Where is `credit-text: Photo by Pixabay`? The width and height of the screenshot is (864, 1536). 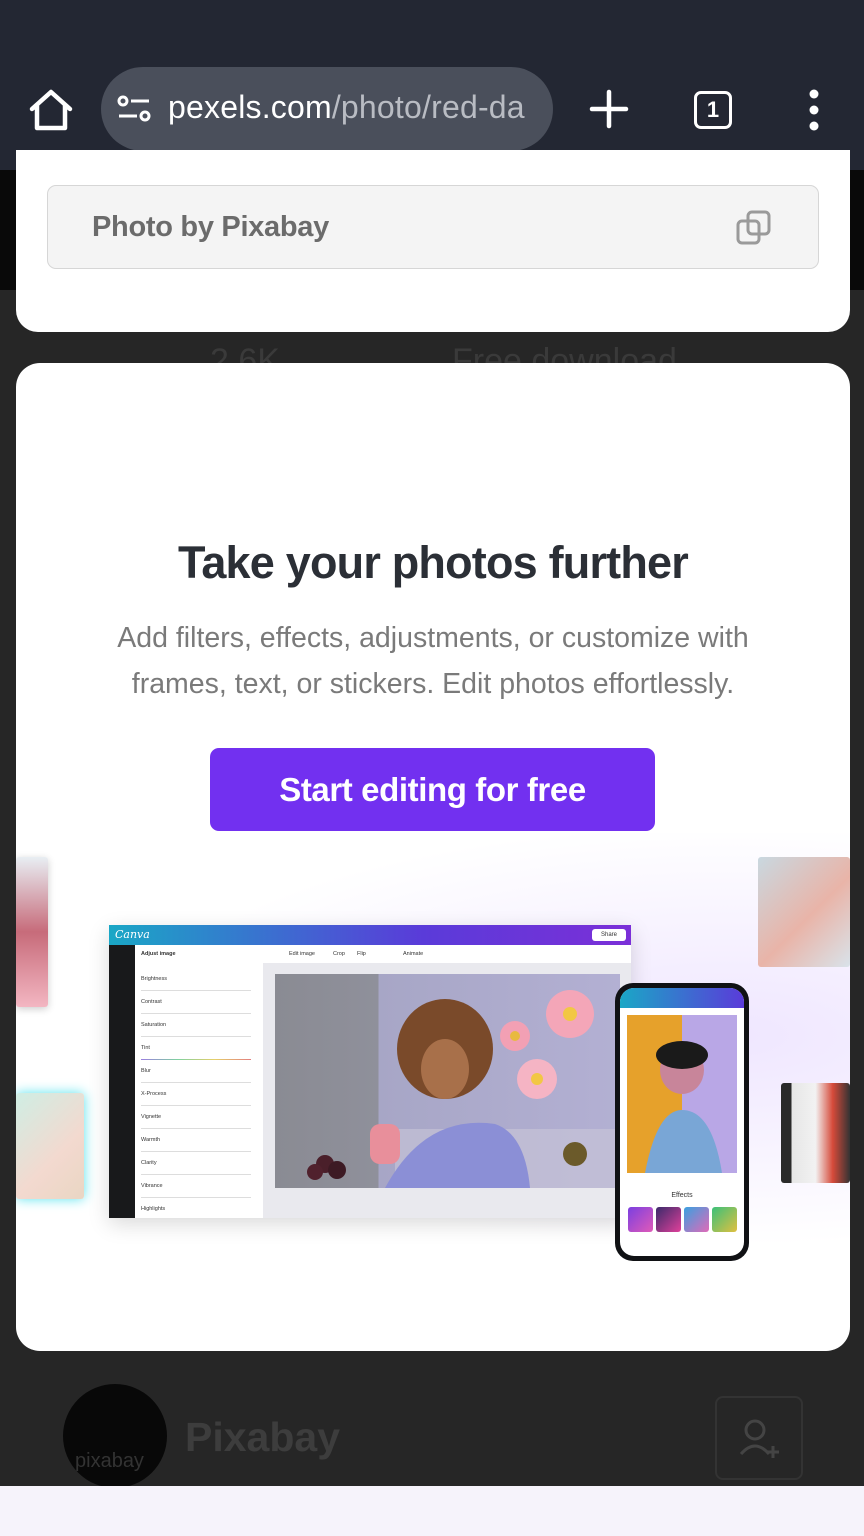 credit-text: Photo by Pixabay is located at coordinates (210, 227).